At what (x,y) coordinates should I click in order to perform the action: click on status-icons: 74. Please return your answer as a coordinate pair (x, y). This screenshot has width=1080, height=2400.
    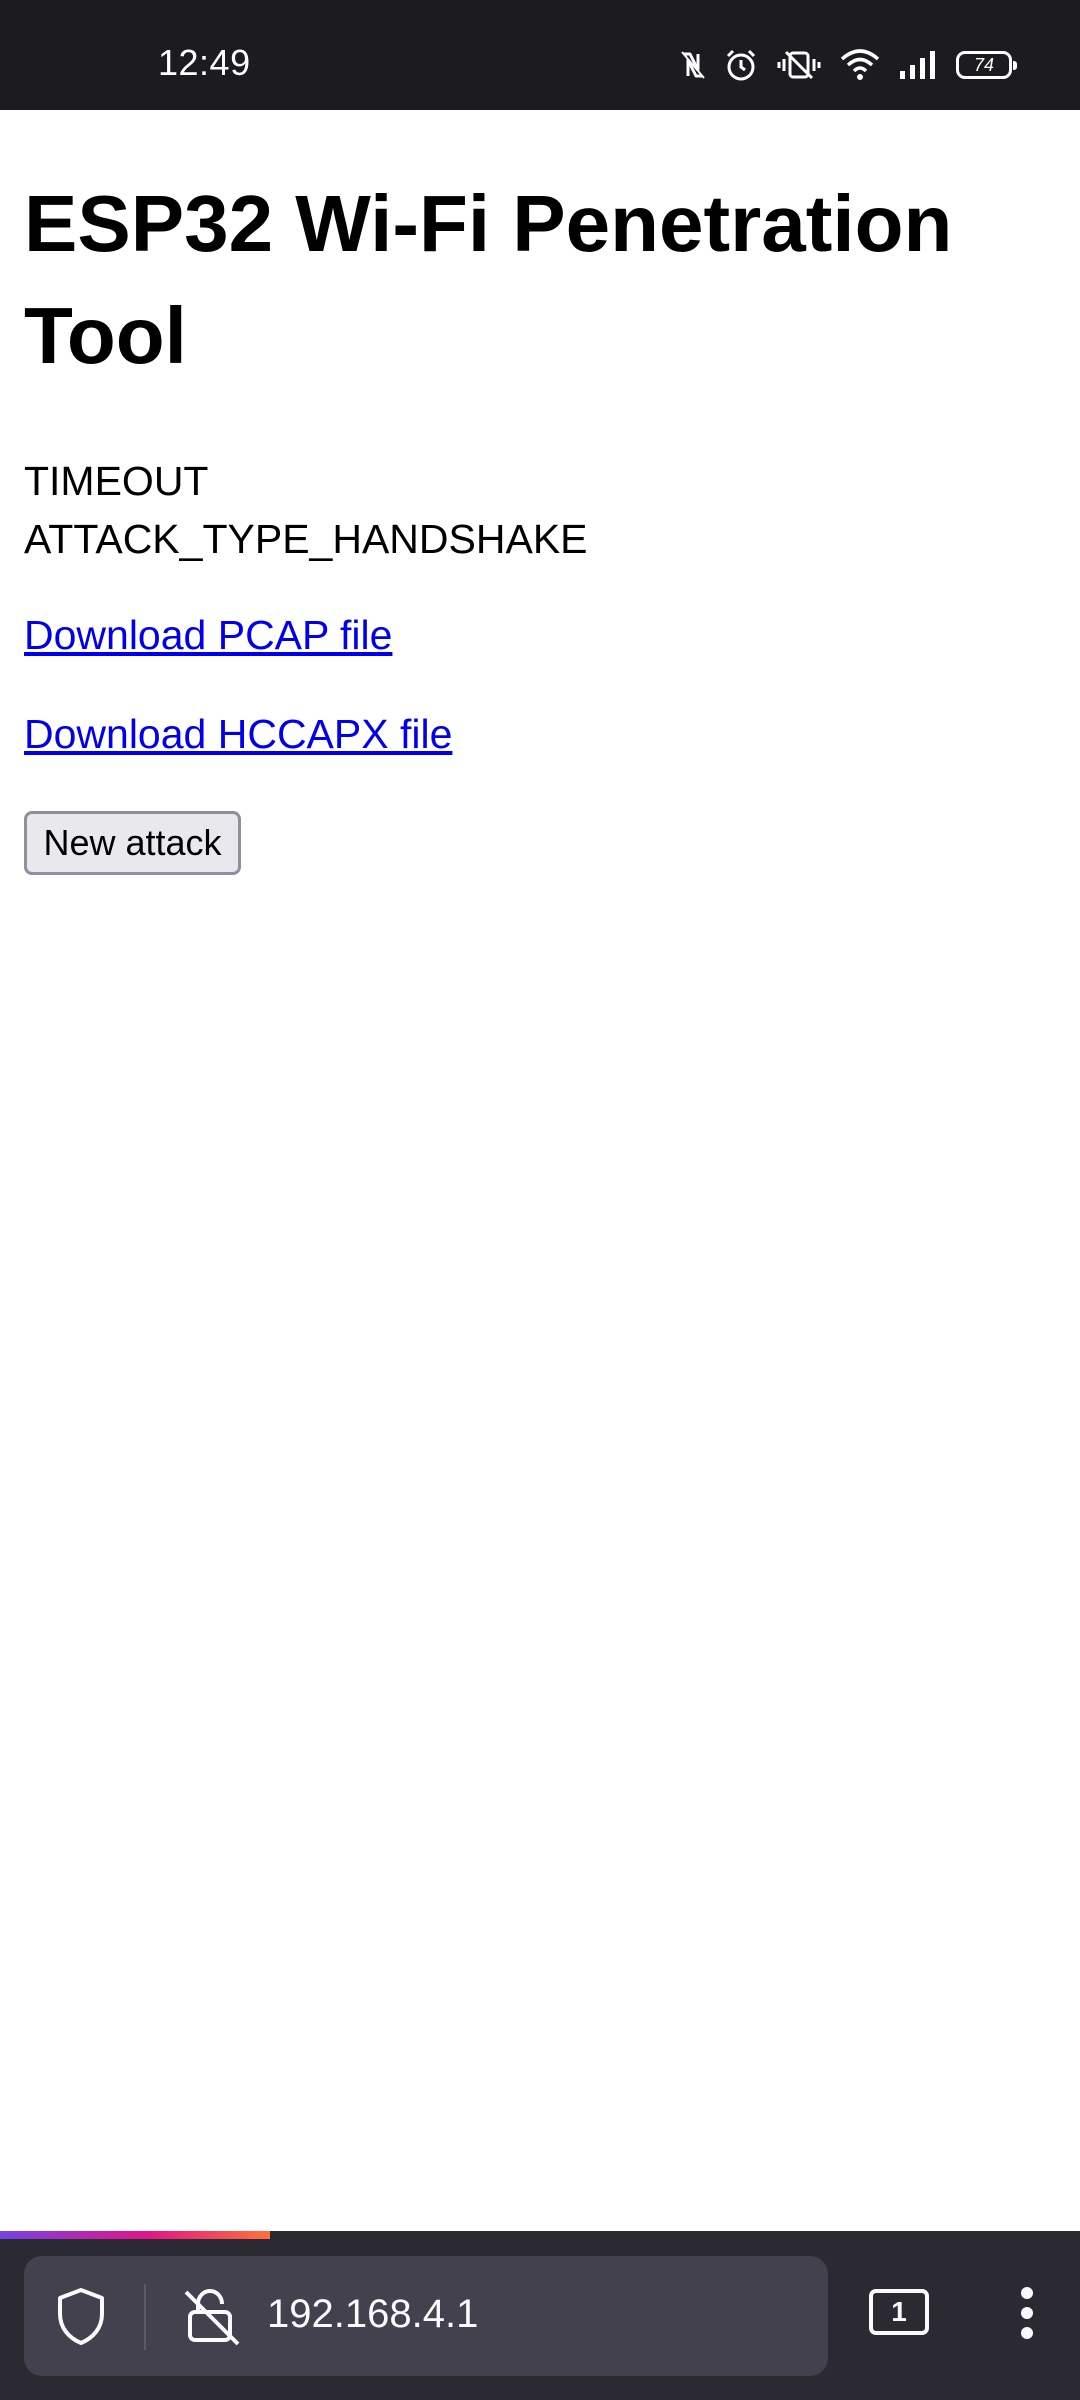
    Looking at the image, I should click on (848, 65).